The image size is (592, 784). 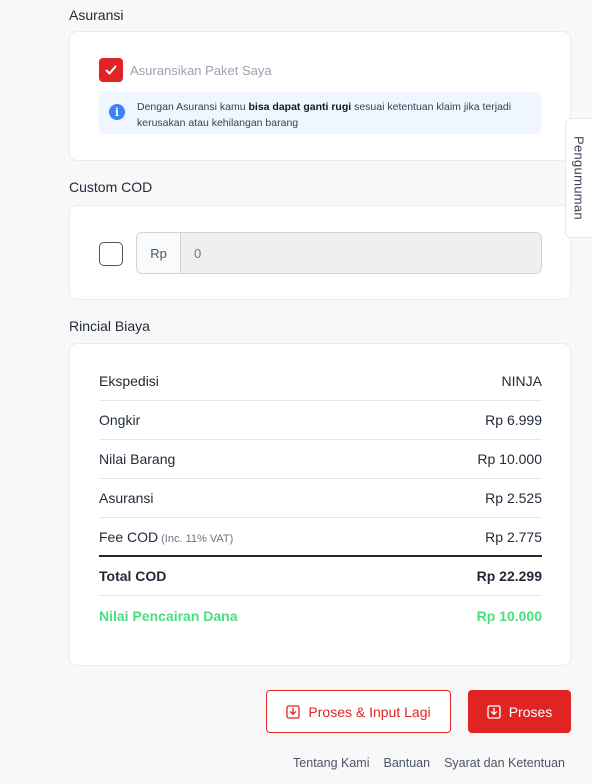 What do you see at coordinates (320, 537) in the screenshot?
I see `cost-row-fee-cod: Fee COD (Inc. 11% VAT) Rp 2.775` at bounding box center [320, 537].